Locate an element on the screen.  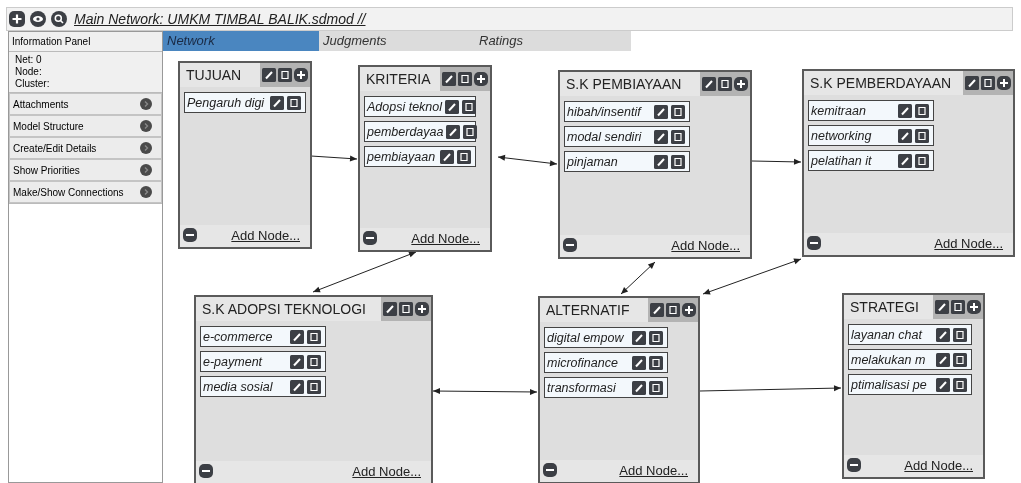
panel-section: Model Structure is located at coordinates (85, 126).